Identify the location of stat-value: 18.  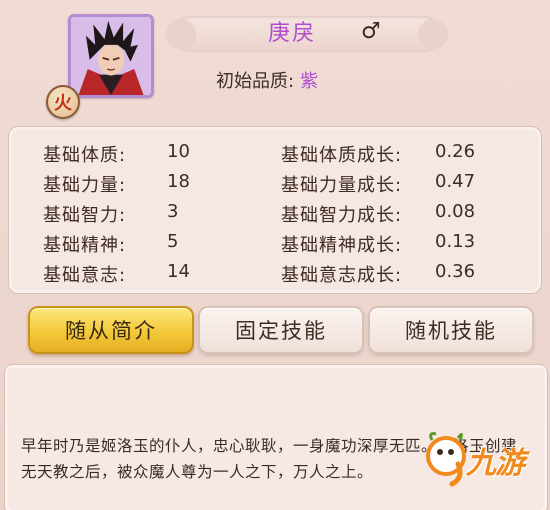
(178, 181).